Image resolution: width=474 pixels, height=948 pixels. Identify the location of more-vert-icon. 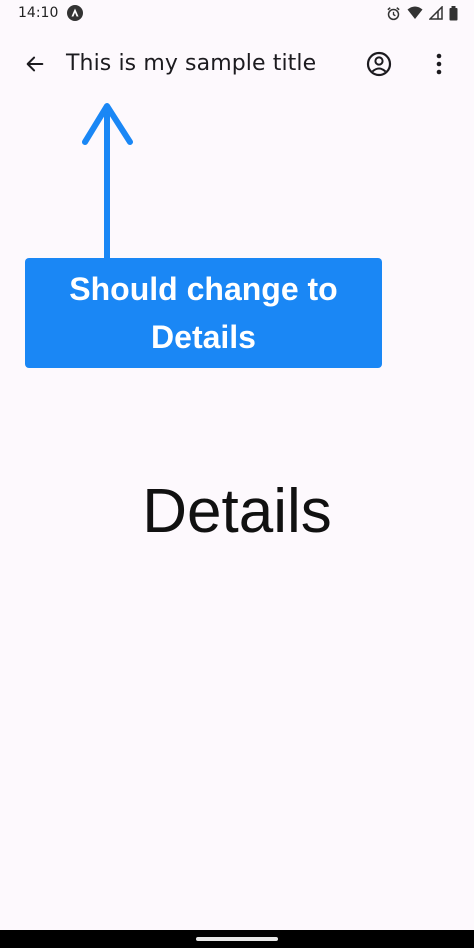
(439, 66).